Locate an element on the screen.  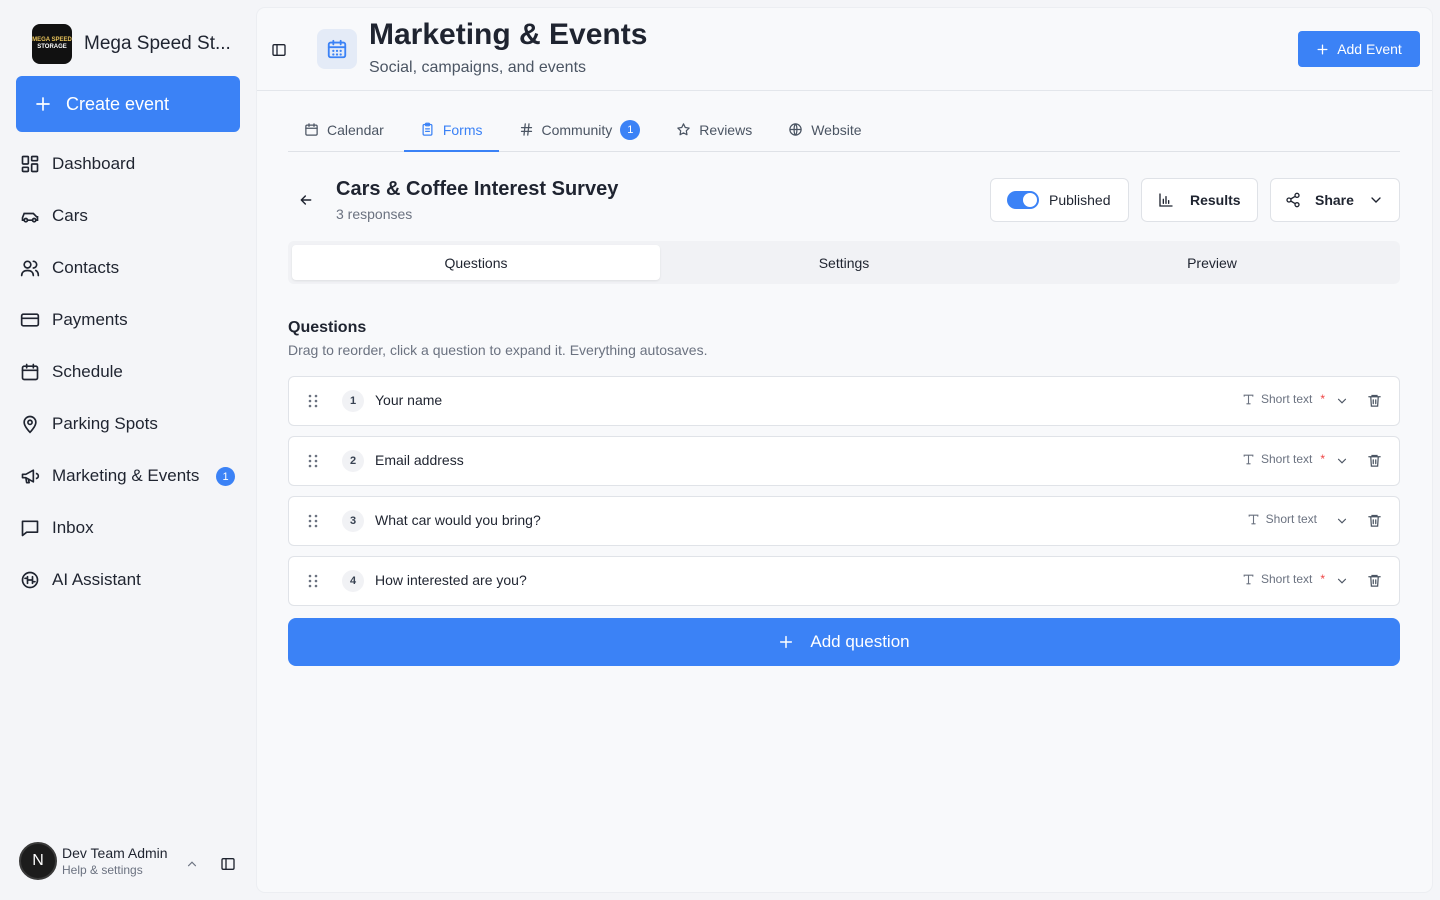
sidebar-item-label: Inbox is located at coordinates (73, 527).